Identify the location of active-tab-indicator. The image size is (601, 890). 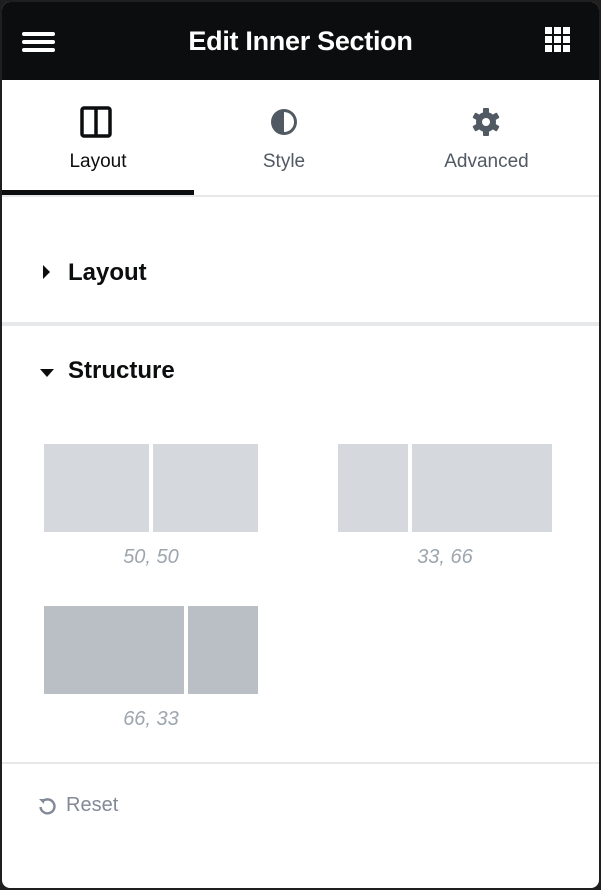
(98, 192).